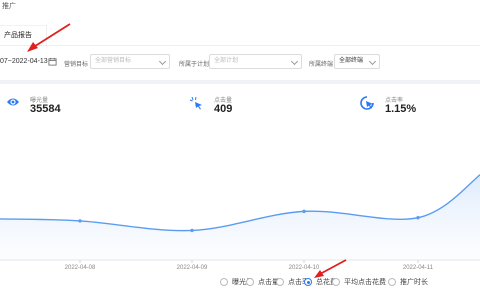  What do you see at coordinates (194, 65) in the screenshot?
I see `plan-filter-label: 所属于计划` at bounding box center [194, 65].